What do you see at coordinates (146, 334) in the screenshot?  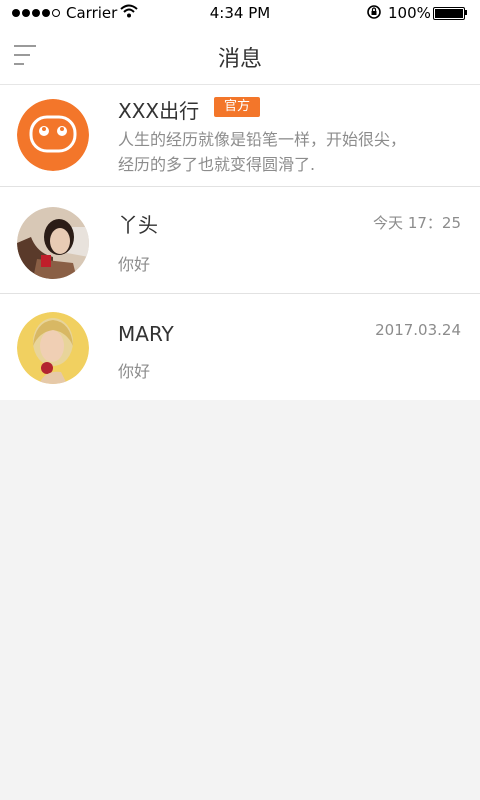 I see `contact-name: MARY` at bounding box center [146, 334].